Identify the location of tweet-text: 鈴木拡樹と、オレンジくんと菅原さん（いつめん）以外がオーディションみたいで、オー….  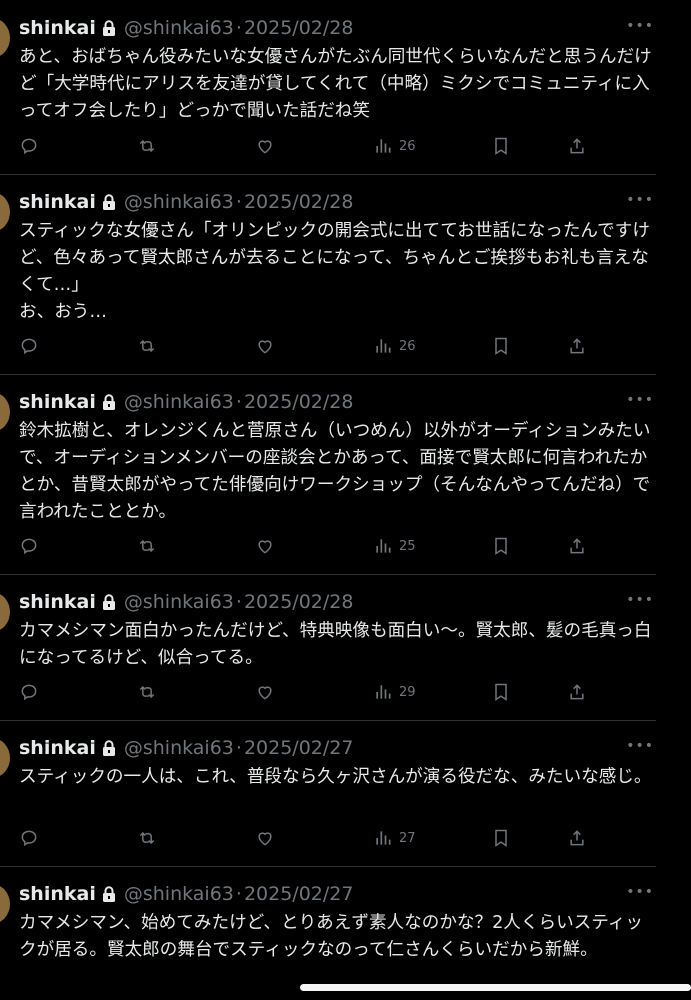
(335, 471).